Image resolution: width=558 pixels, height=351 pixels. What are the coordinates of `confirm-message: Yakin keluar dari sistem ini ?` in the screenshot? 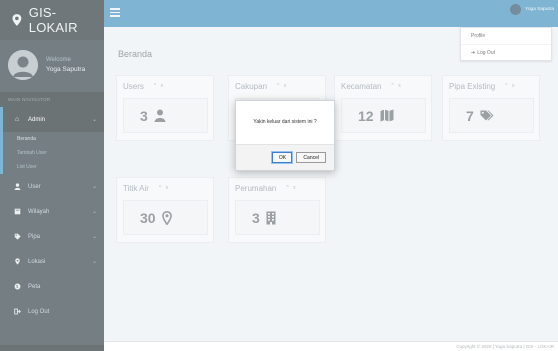 It's located at (285, 122).